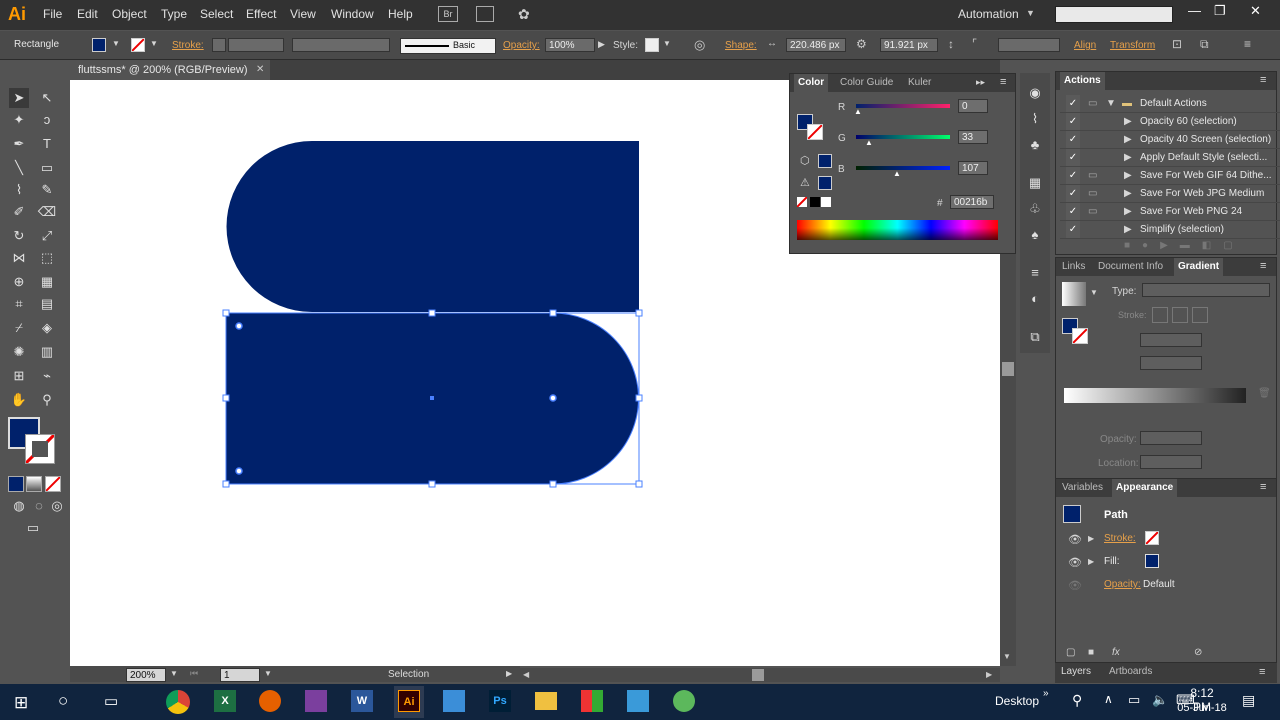  Describe the element at coordinates (1171, 363) in the screenshot. I see `gradient-aspect-input` at that location.